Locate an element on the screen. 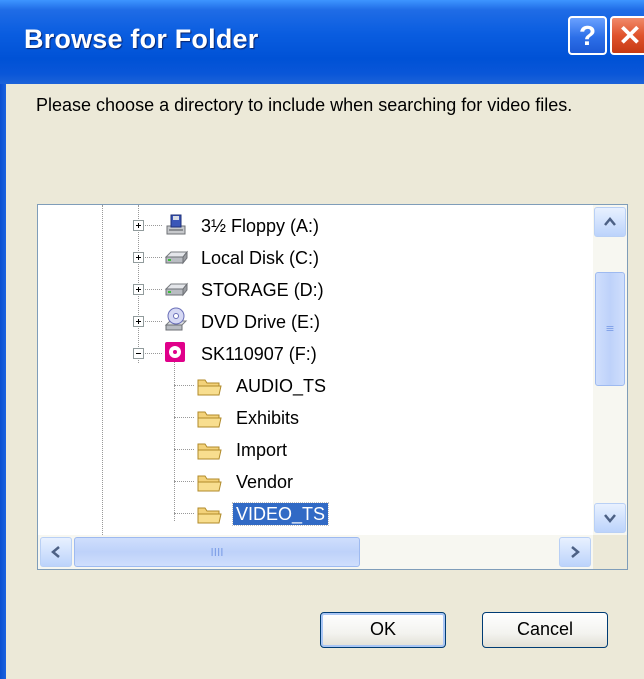 This screenshot has width=644, height=679. dialog-title: Browse for Folder is located at coordinates (141, 39).